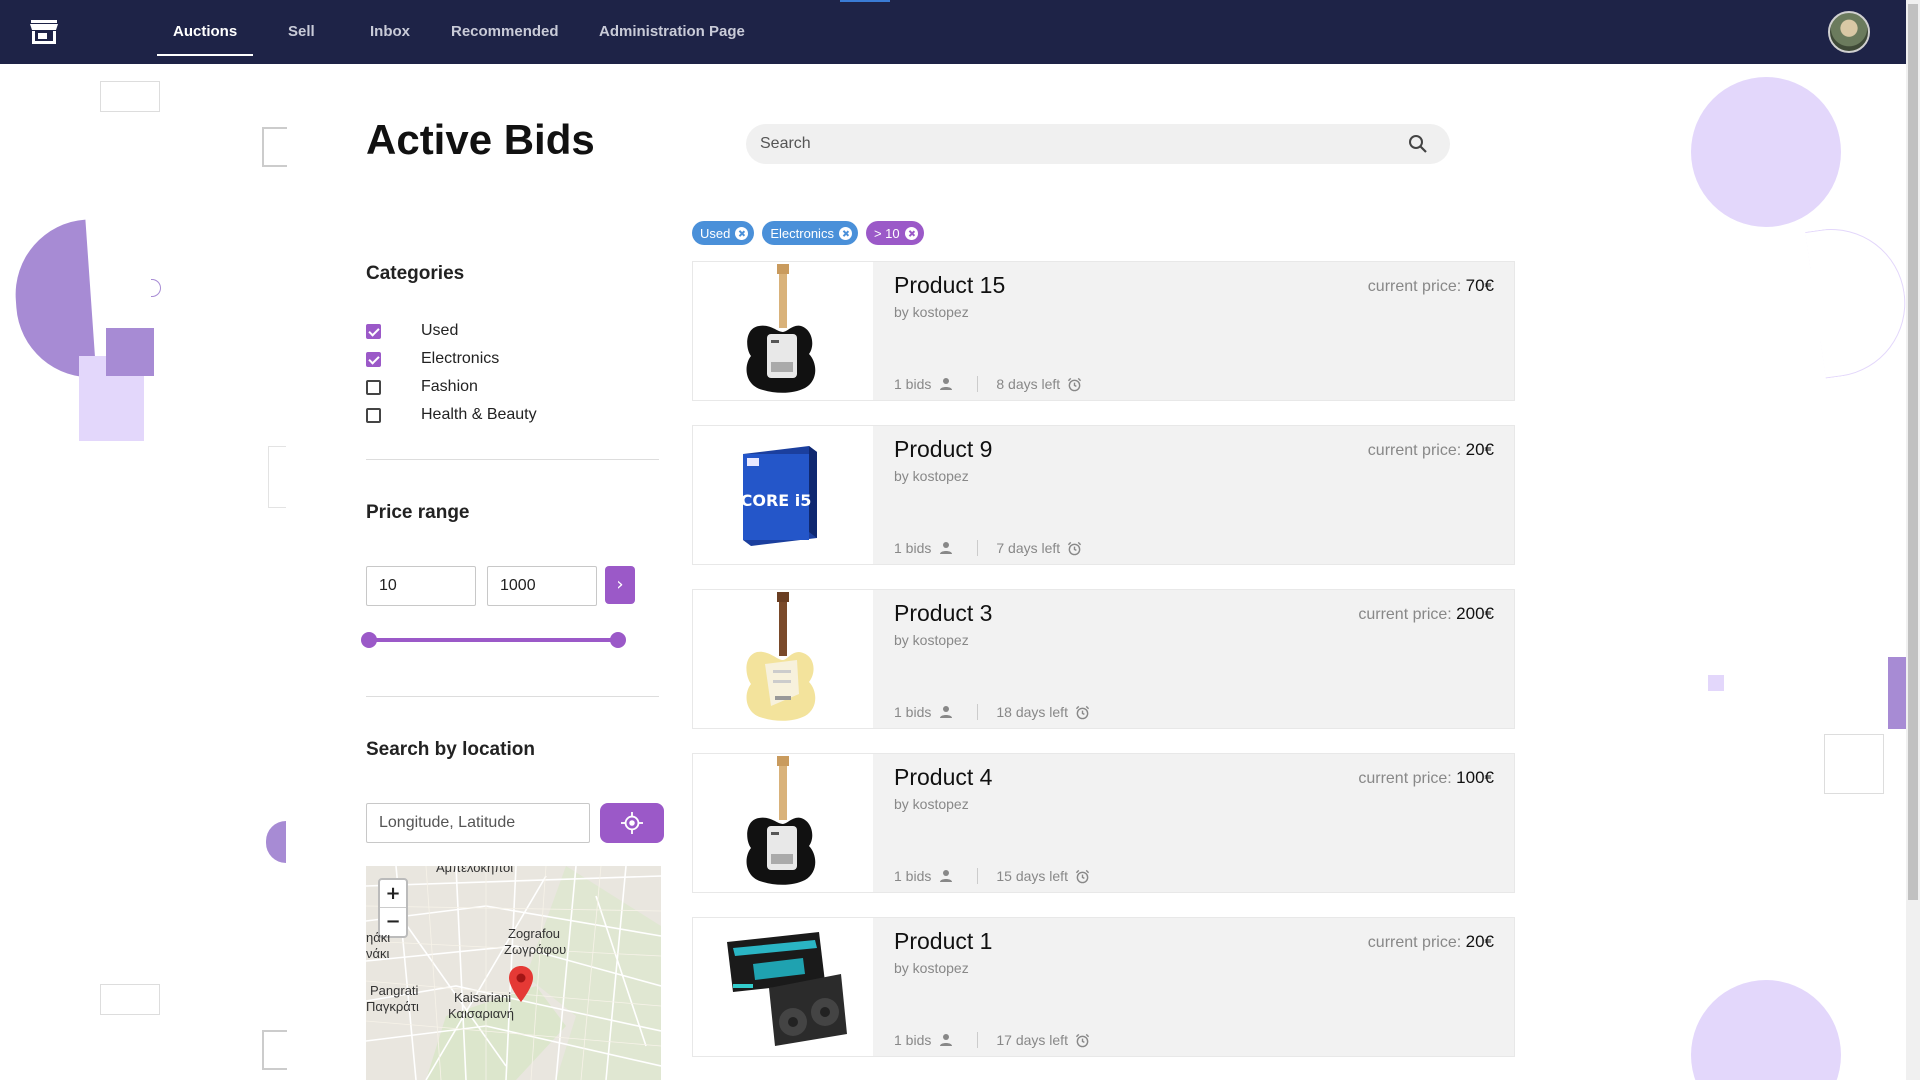  I want to click on checkbox-health-beauty, so click(373, 415).